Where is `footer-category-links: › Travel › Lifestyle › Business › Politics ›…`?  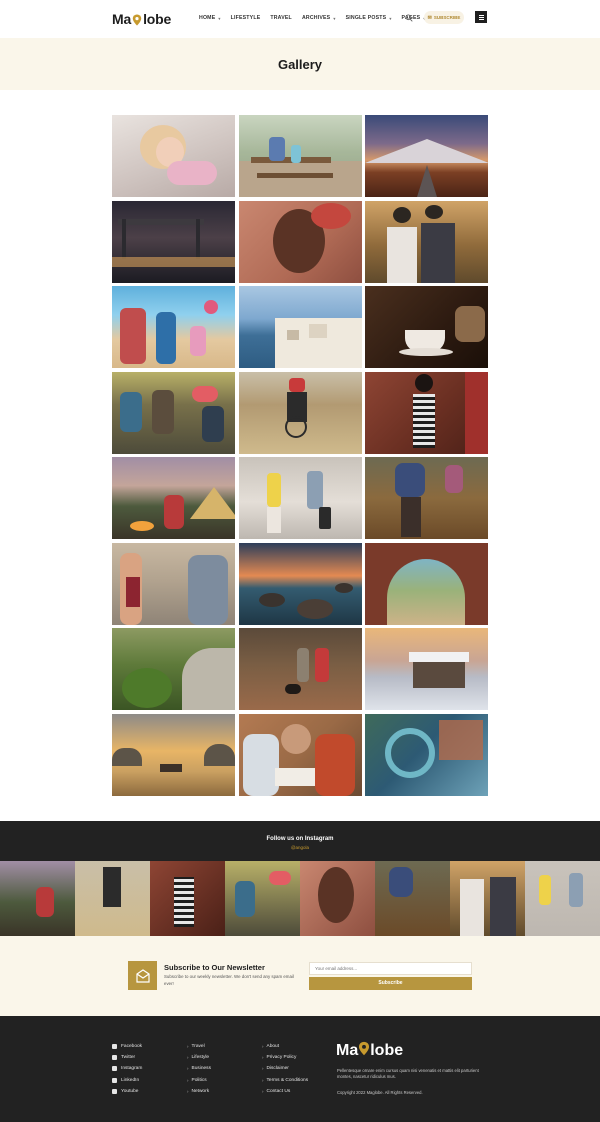 footer-category-links: › Travel › Lifestyle › Business › Politics ›… is located at coordinates (199, 1069).